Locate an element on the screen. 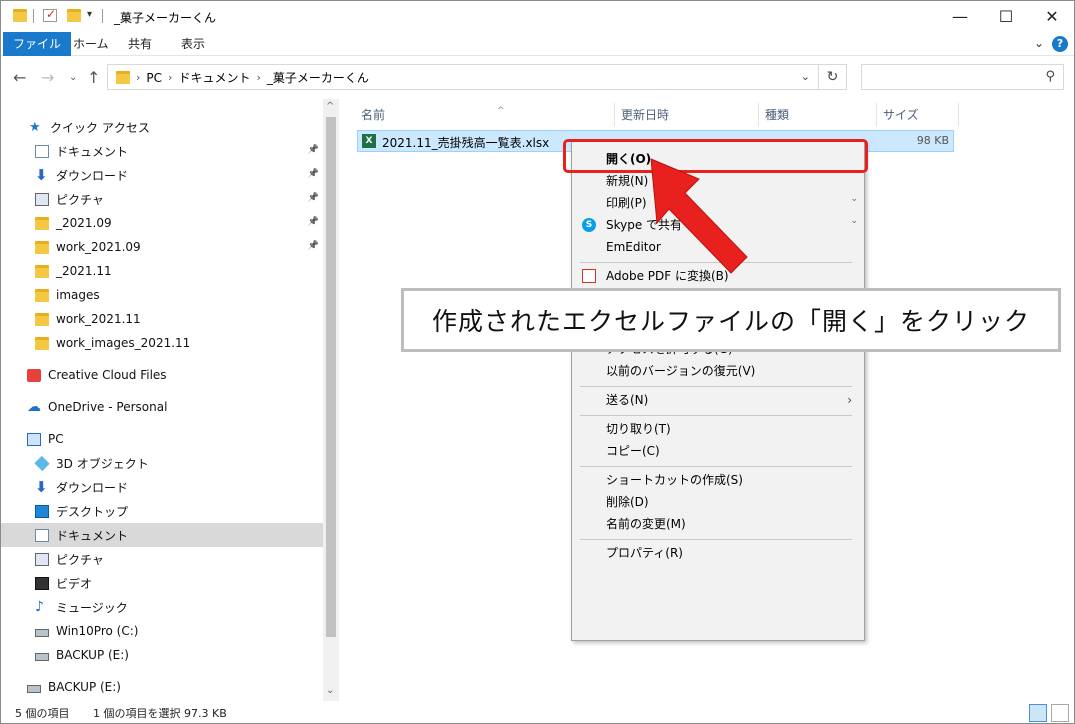 The image size is (1075, 724). navigation-bar: ← → ⌄ ↑ › PC › ドキュメント › _菓子メーカーくん ⌄ ↻ ⚲ is located at coordinates (537, 77).